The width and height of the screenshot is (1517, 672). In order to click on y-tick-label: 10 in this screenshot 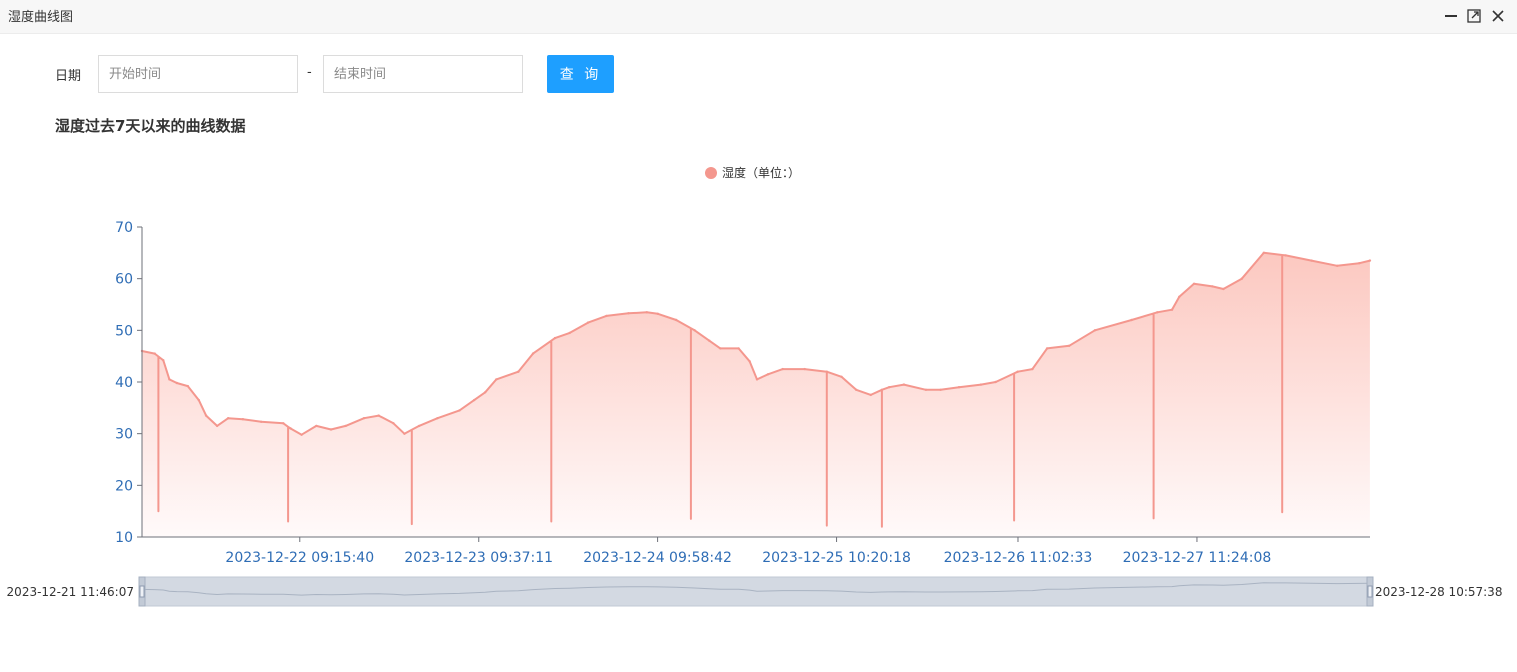, I will do `click(124, 538)`.